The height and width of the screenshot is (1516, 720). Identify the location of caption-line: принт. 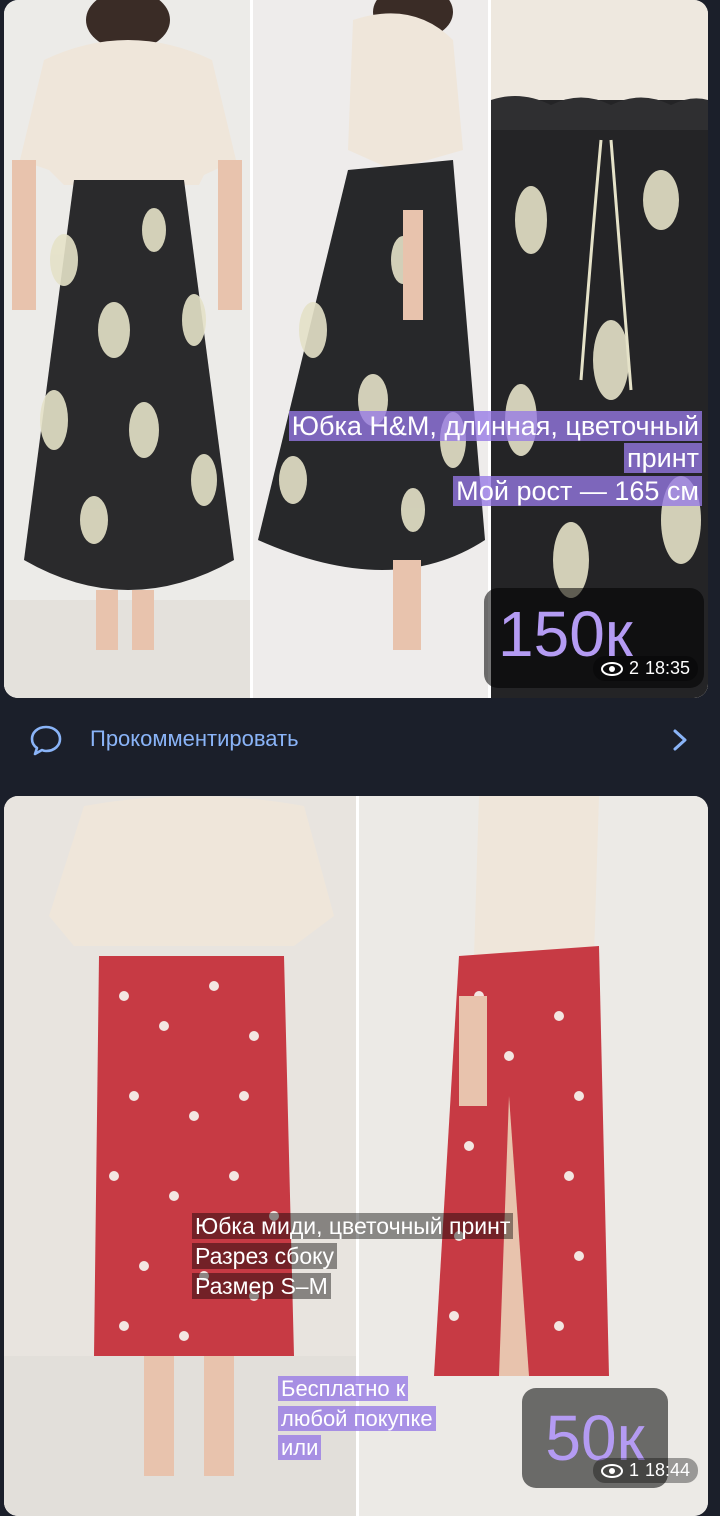
(663, 458).